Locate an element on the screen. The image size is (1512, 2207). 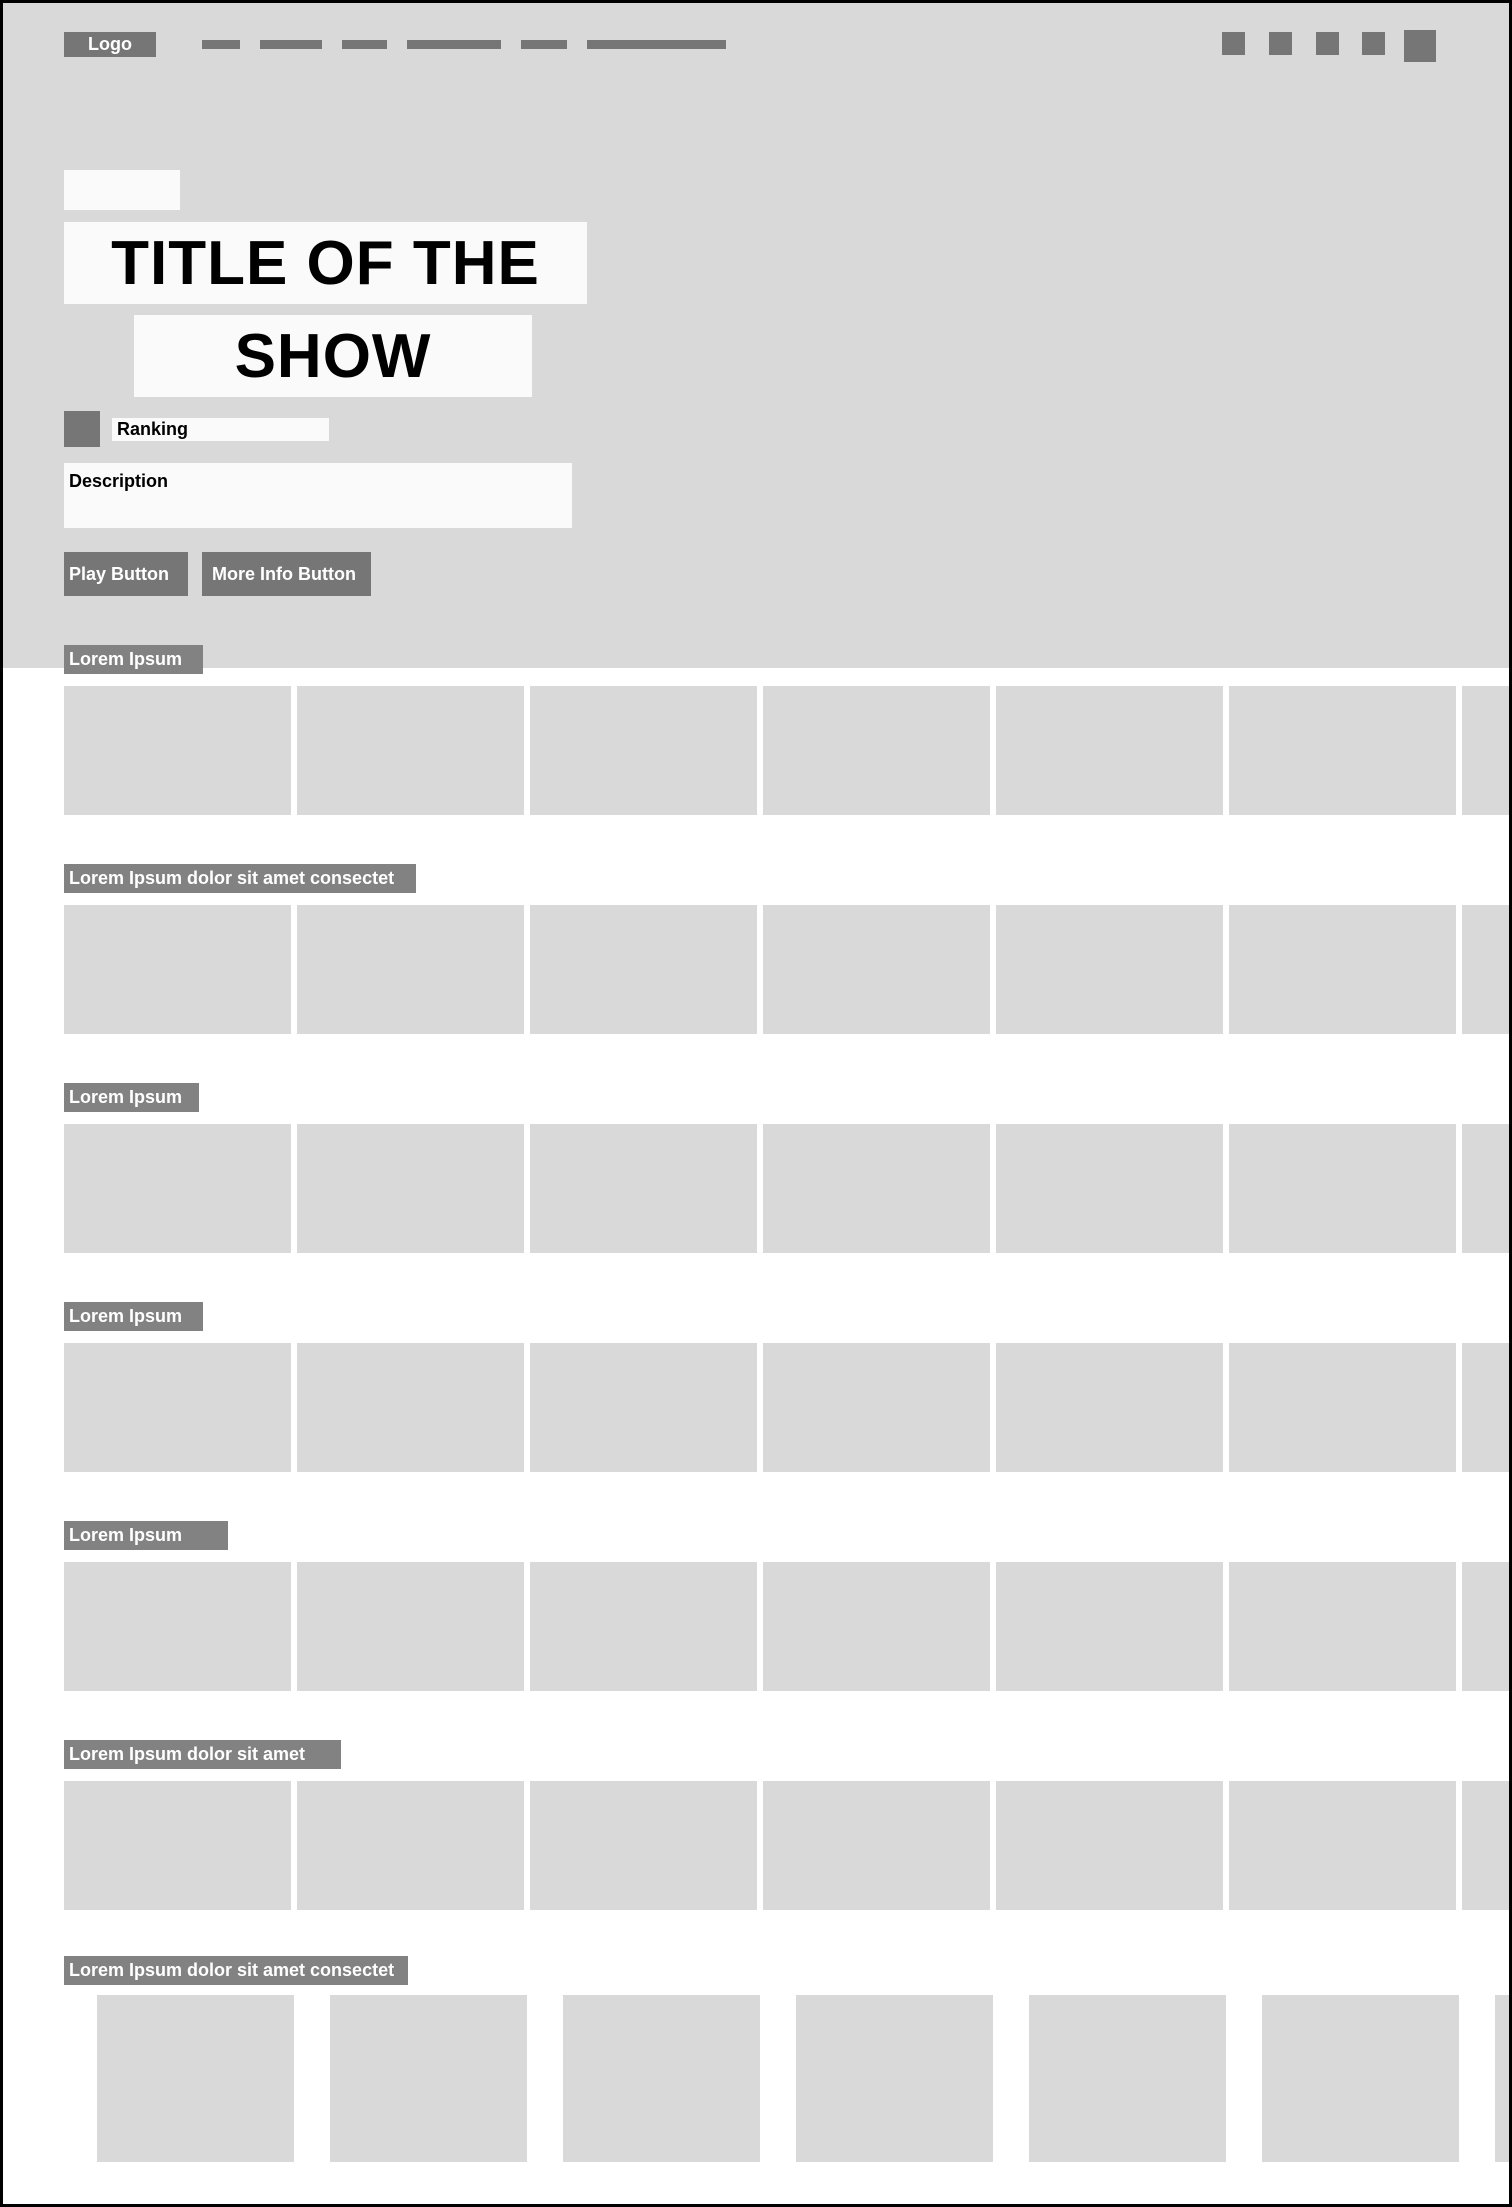
kids-icon is located at coordinates (1373, 43).